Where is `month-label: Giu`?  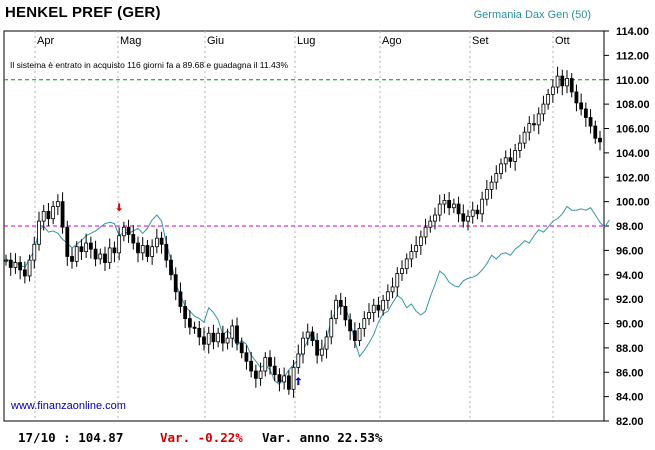
month-label: Giu is located at coordinates (215, 41).